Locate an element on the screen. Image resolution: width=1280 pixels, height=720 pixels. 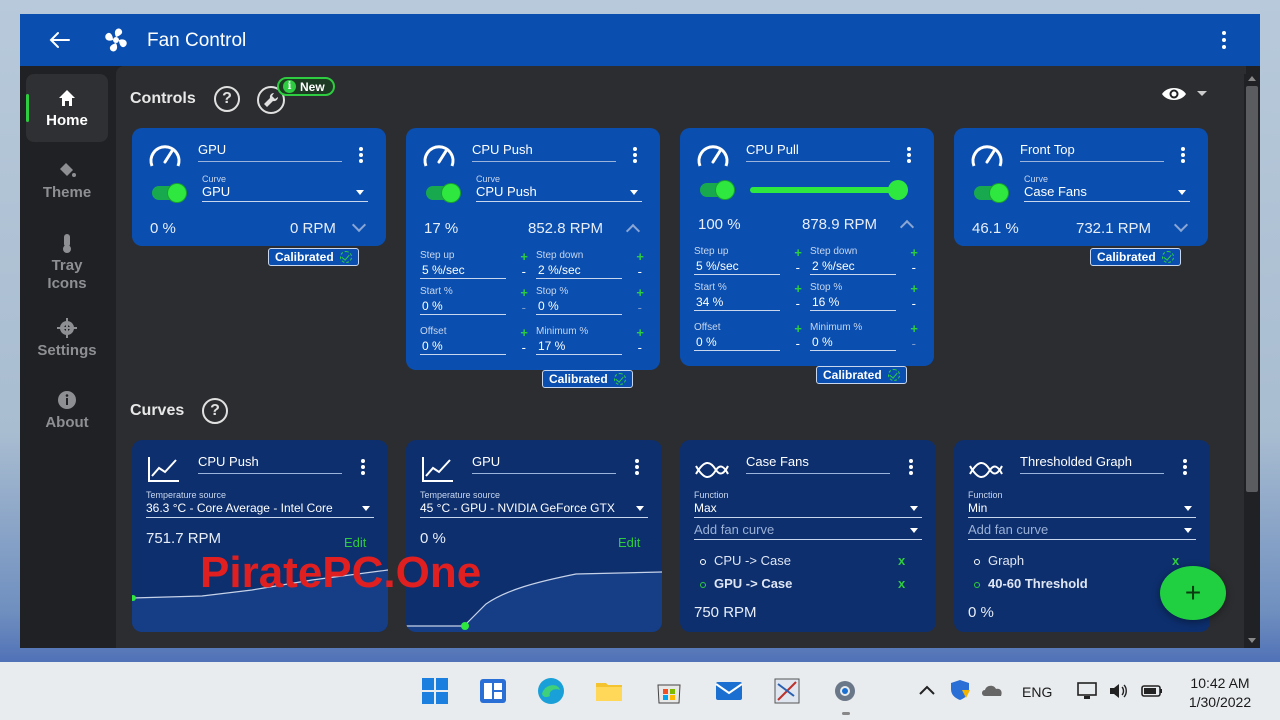
more-options-button is located at coordinates (1224, 40).